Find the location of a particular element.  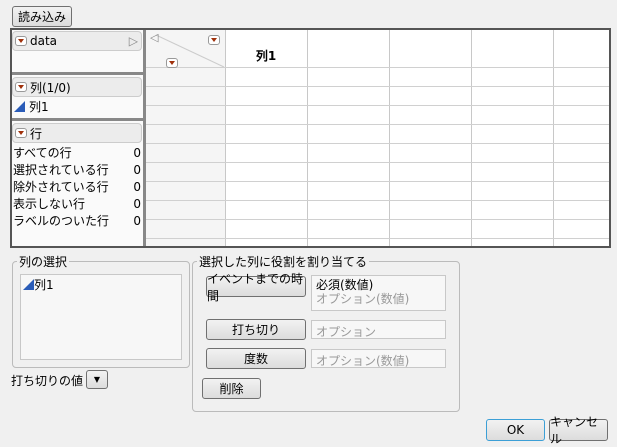

row-stat-label: すべての行 is located at coordinates (42, 153).